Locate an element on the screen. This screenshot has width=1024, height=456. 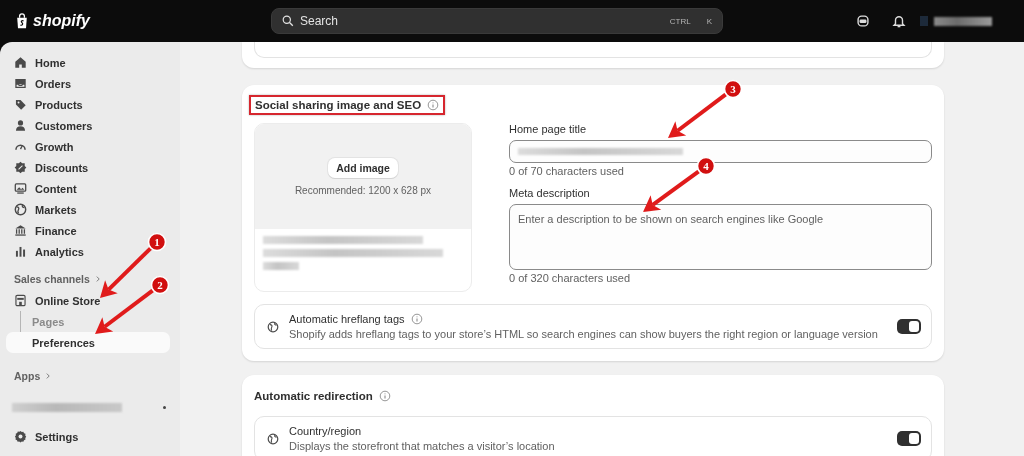
bank-icon is located at coordinates (20, 230).